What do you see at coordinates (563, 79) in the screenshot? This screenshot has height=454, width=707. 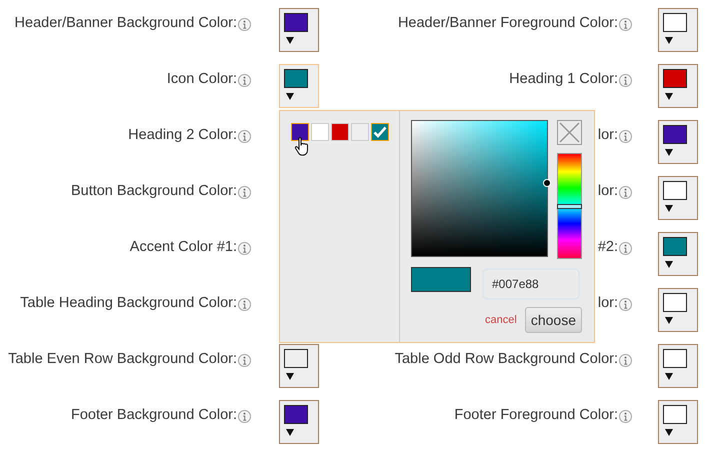 I see `field-label: Heading 1 Color:` at bounding box center [563, 79].